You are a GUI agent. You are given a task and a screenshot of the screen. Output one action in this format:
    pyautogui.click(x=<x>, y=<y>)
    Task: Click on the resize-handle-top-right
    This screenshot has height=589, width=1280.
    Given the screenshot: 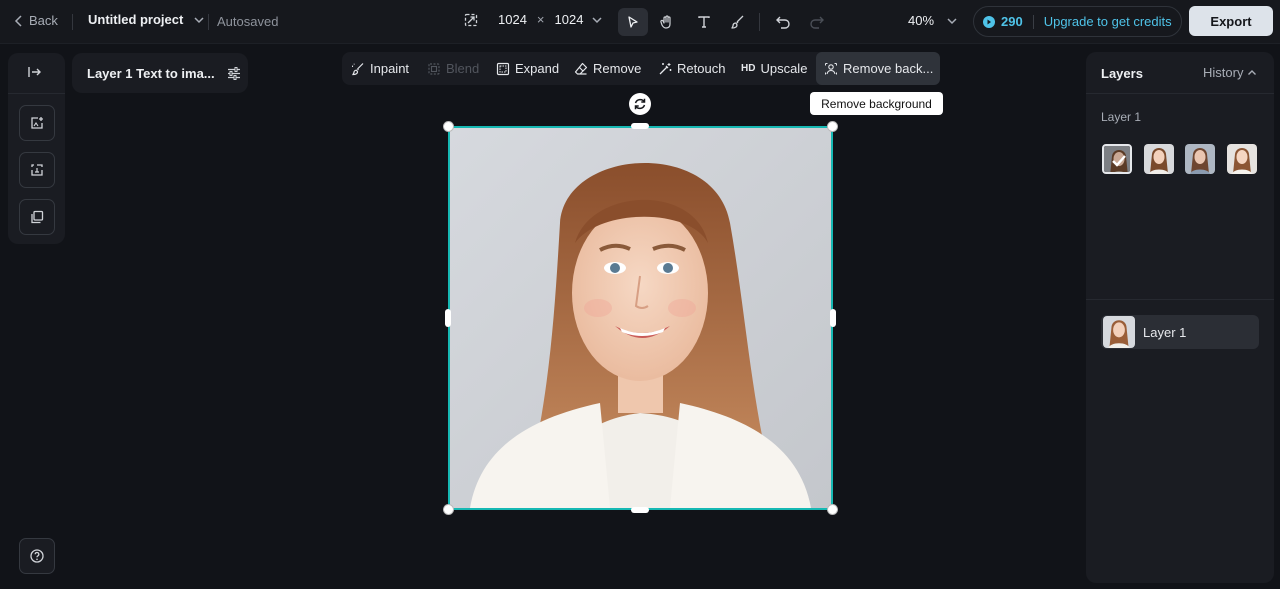 What is the action you would take?
    pyautogui.click(x=832, y=126)
    